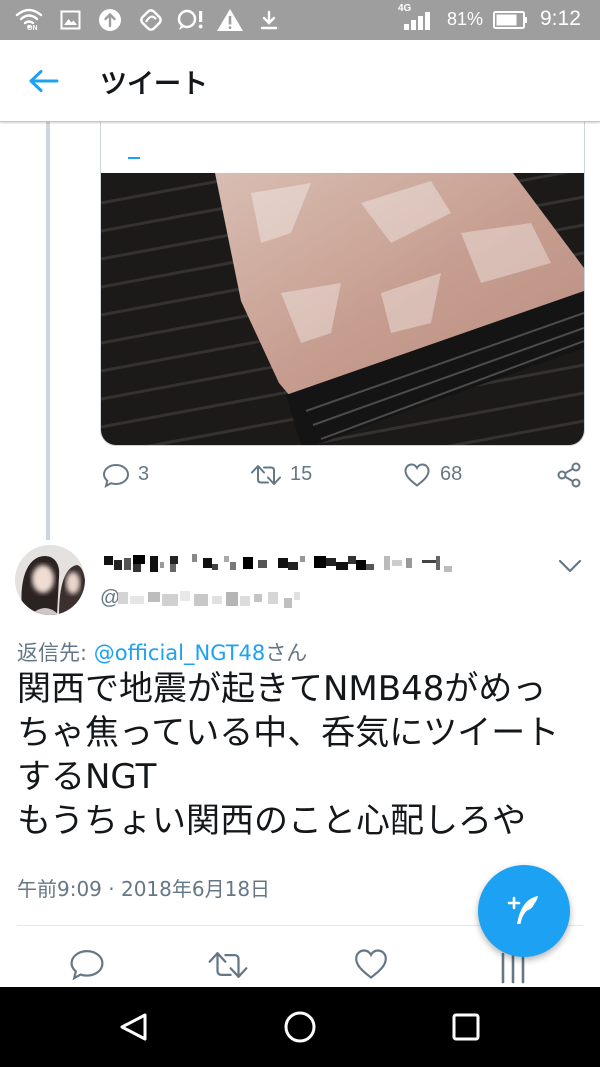 The height and width of the screenshot is (1067, 600). Describe the element at coordinates (133, 1027) in the screenshot. I see `back-icon` at that location.